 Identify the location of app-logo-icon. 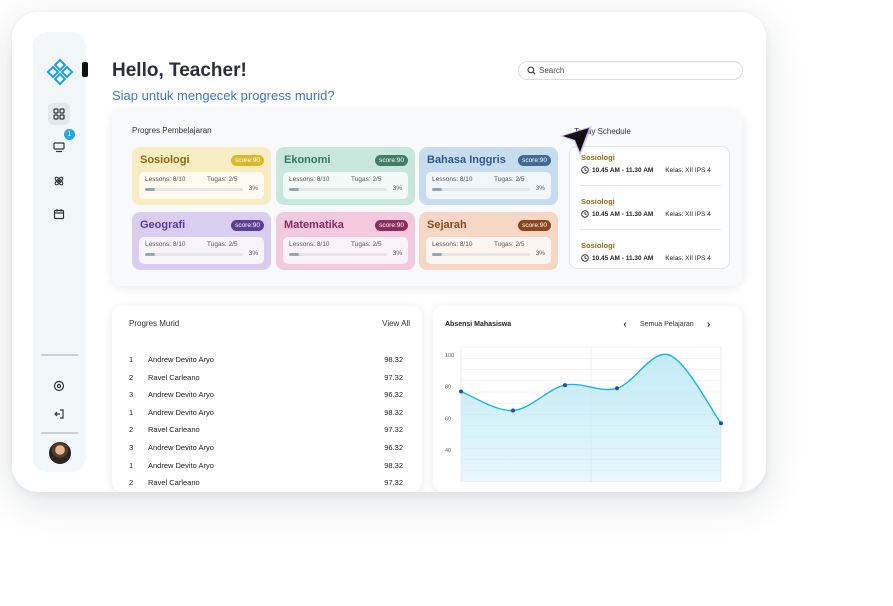
(60, 72).